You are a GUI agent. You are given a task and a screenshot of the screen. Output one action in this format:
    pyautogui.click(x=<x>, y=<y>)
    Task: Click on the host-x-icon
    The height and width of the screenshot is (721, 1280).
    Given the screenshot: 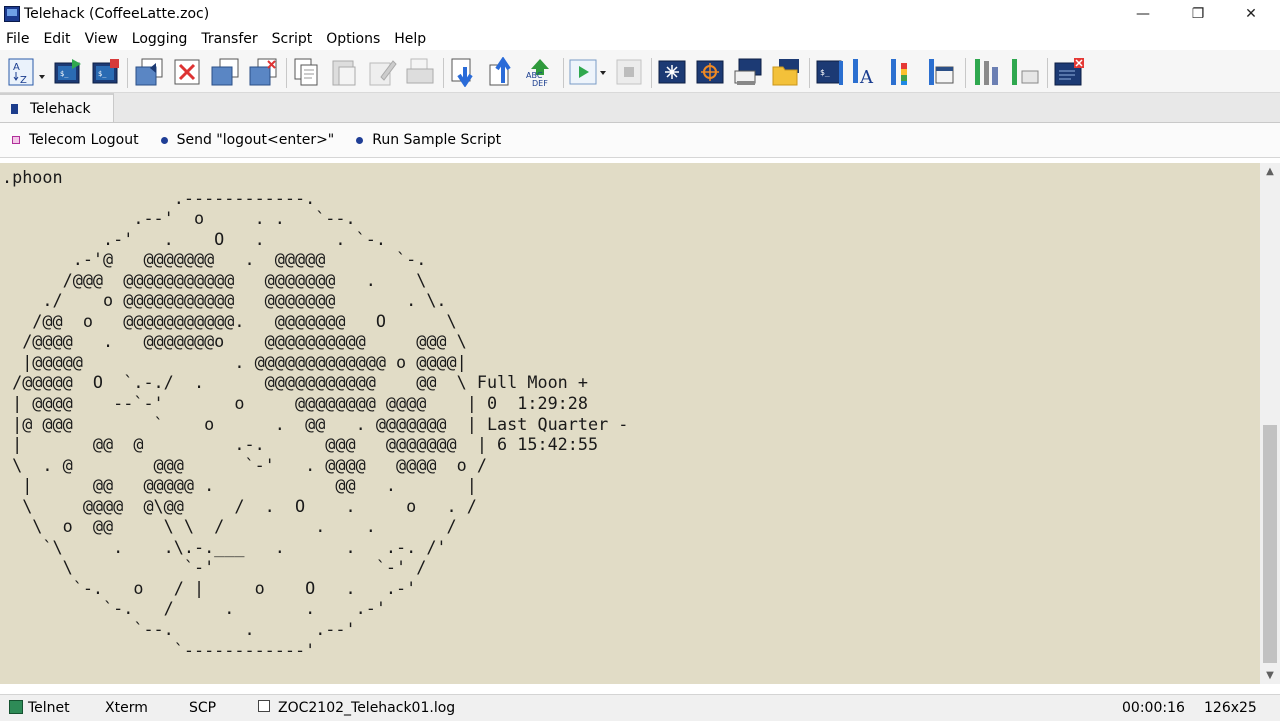 What is the action you would take?
    pyautogui.click(x=187, y=72)
    